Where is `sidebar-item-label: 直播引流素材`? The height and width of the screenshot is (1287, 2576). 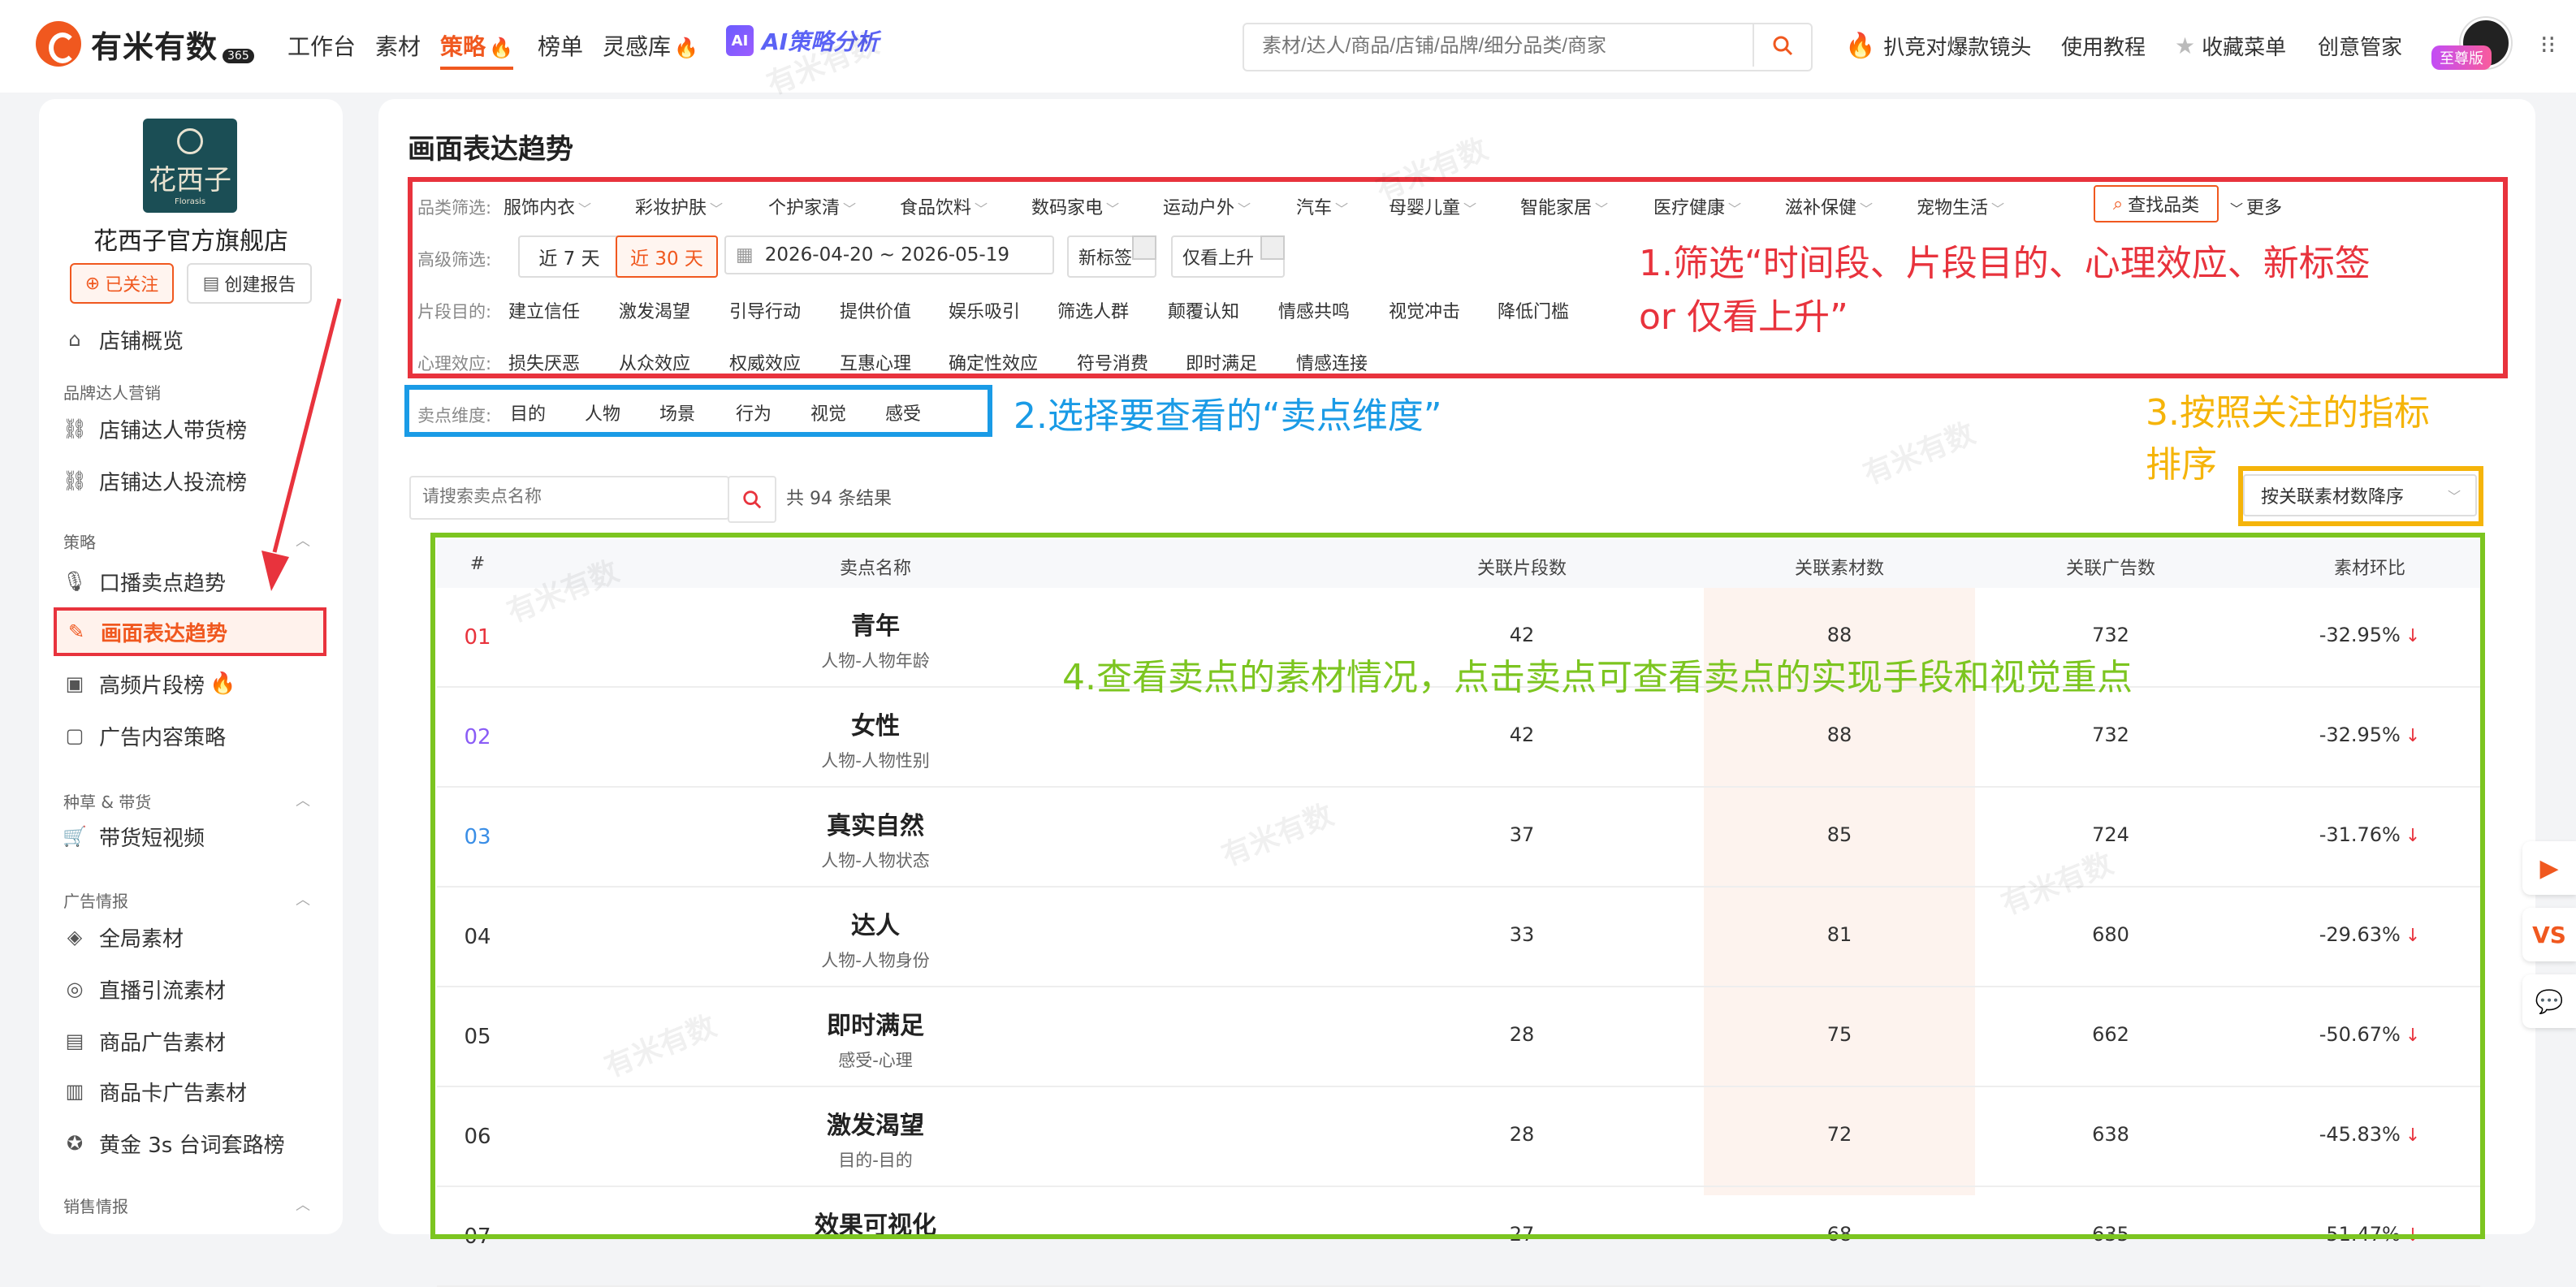
sidebar-item-label: 直播引流素材 is located at coordinates (163, 991).